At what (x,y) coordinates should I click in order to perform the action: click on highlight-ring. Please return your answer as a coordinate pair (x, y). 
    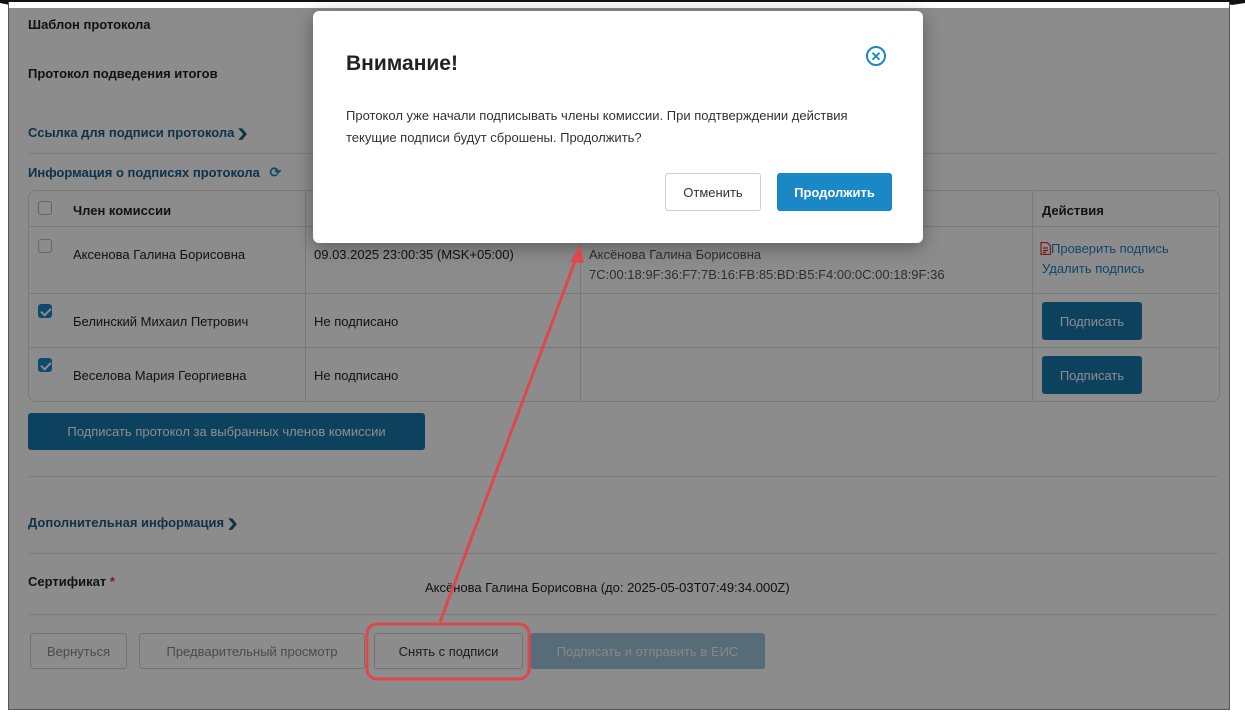
    Looking at the image, I should click on (448, 651).